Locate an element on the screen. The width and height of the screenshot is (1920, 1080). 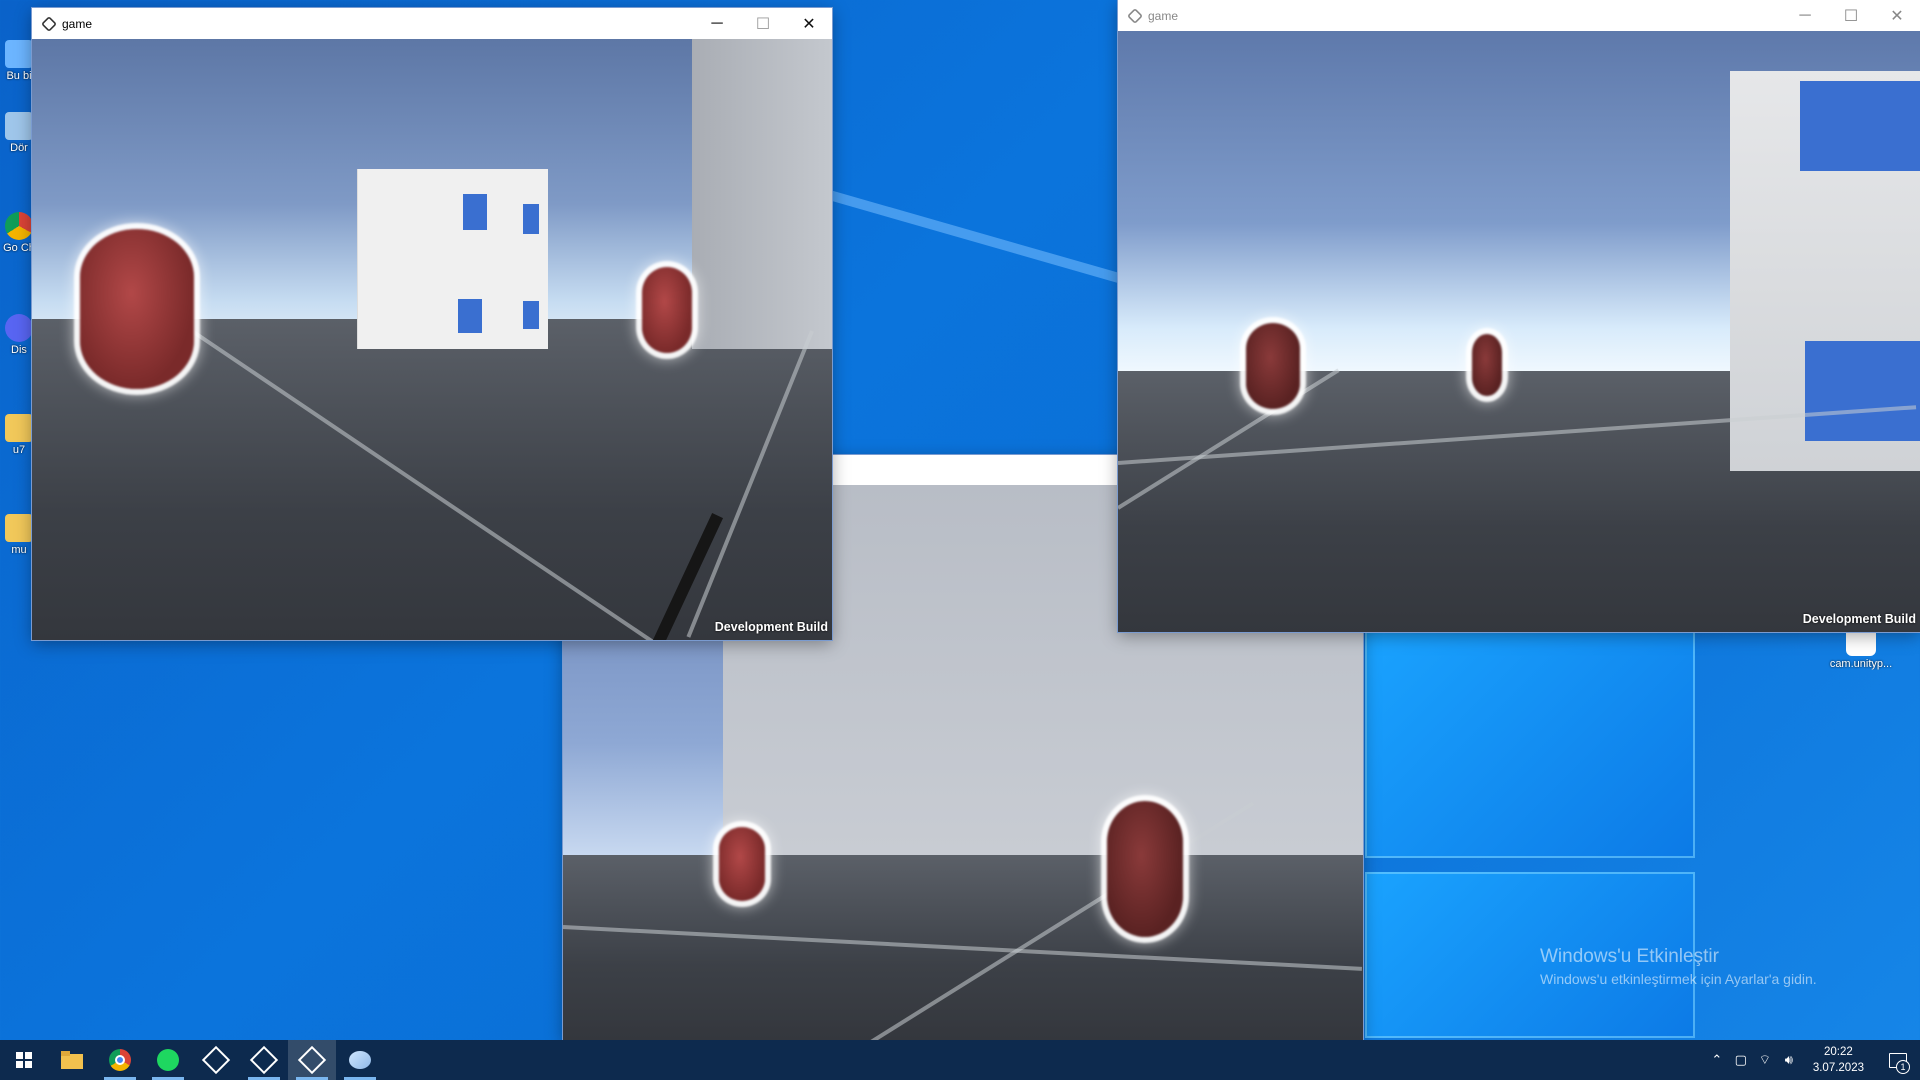
file-explorer-icon is located at coordinates (72, 1060).